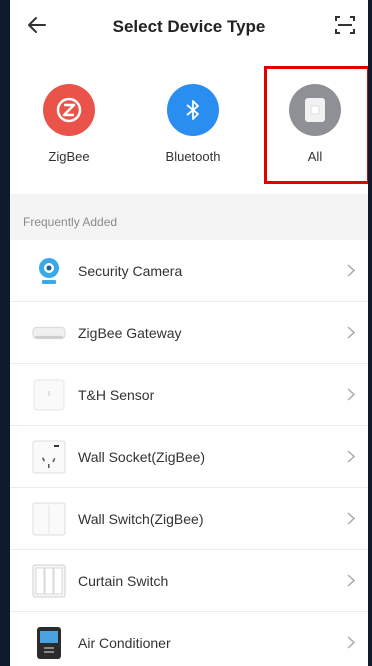 The image size is (372, 666). Describe the element at coordinates (49, 395) in the screenshot. I see `th-sensor-icon` at that location.